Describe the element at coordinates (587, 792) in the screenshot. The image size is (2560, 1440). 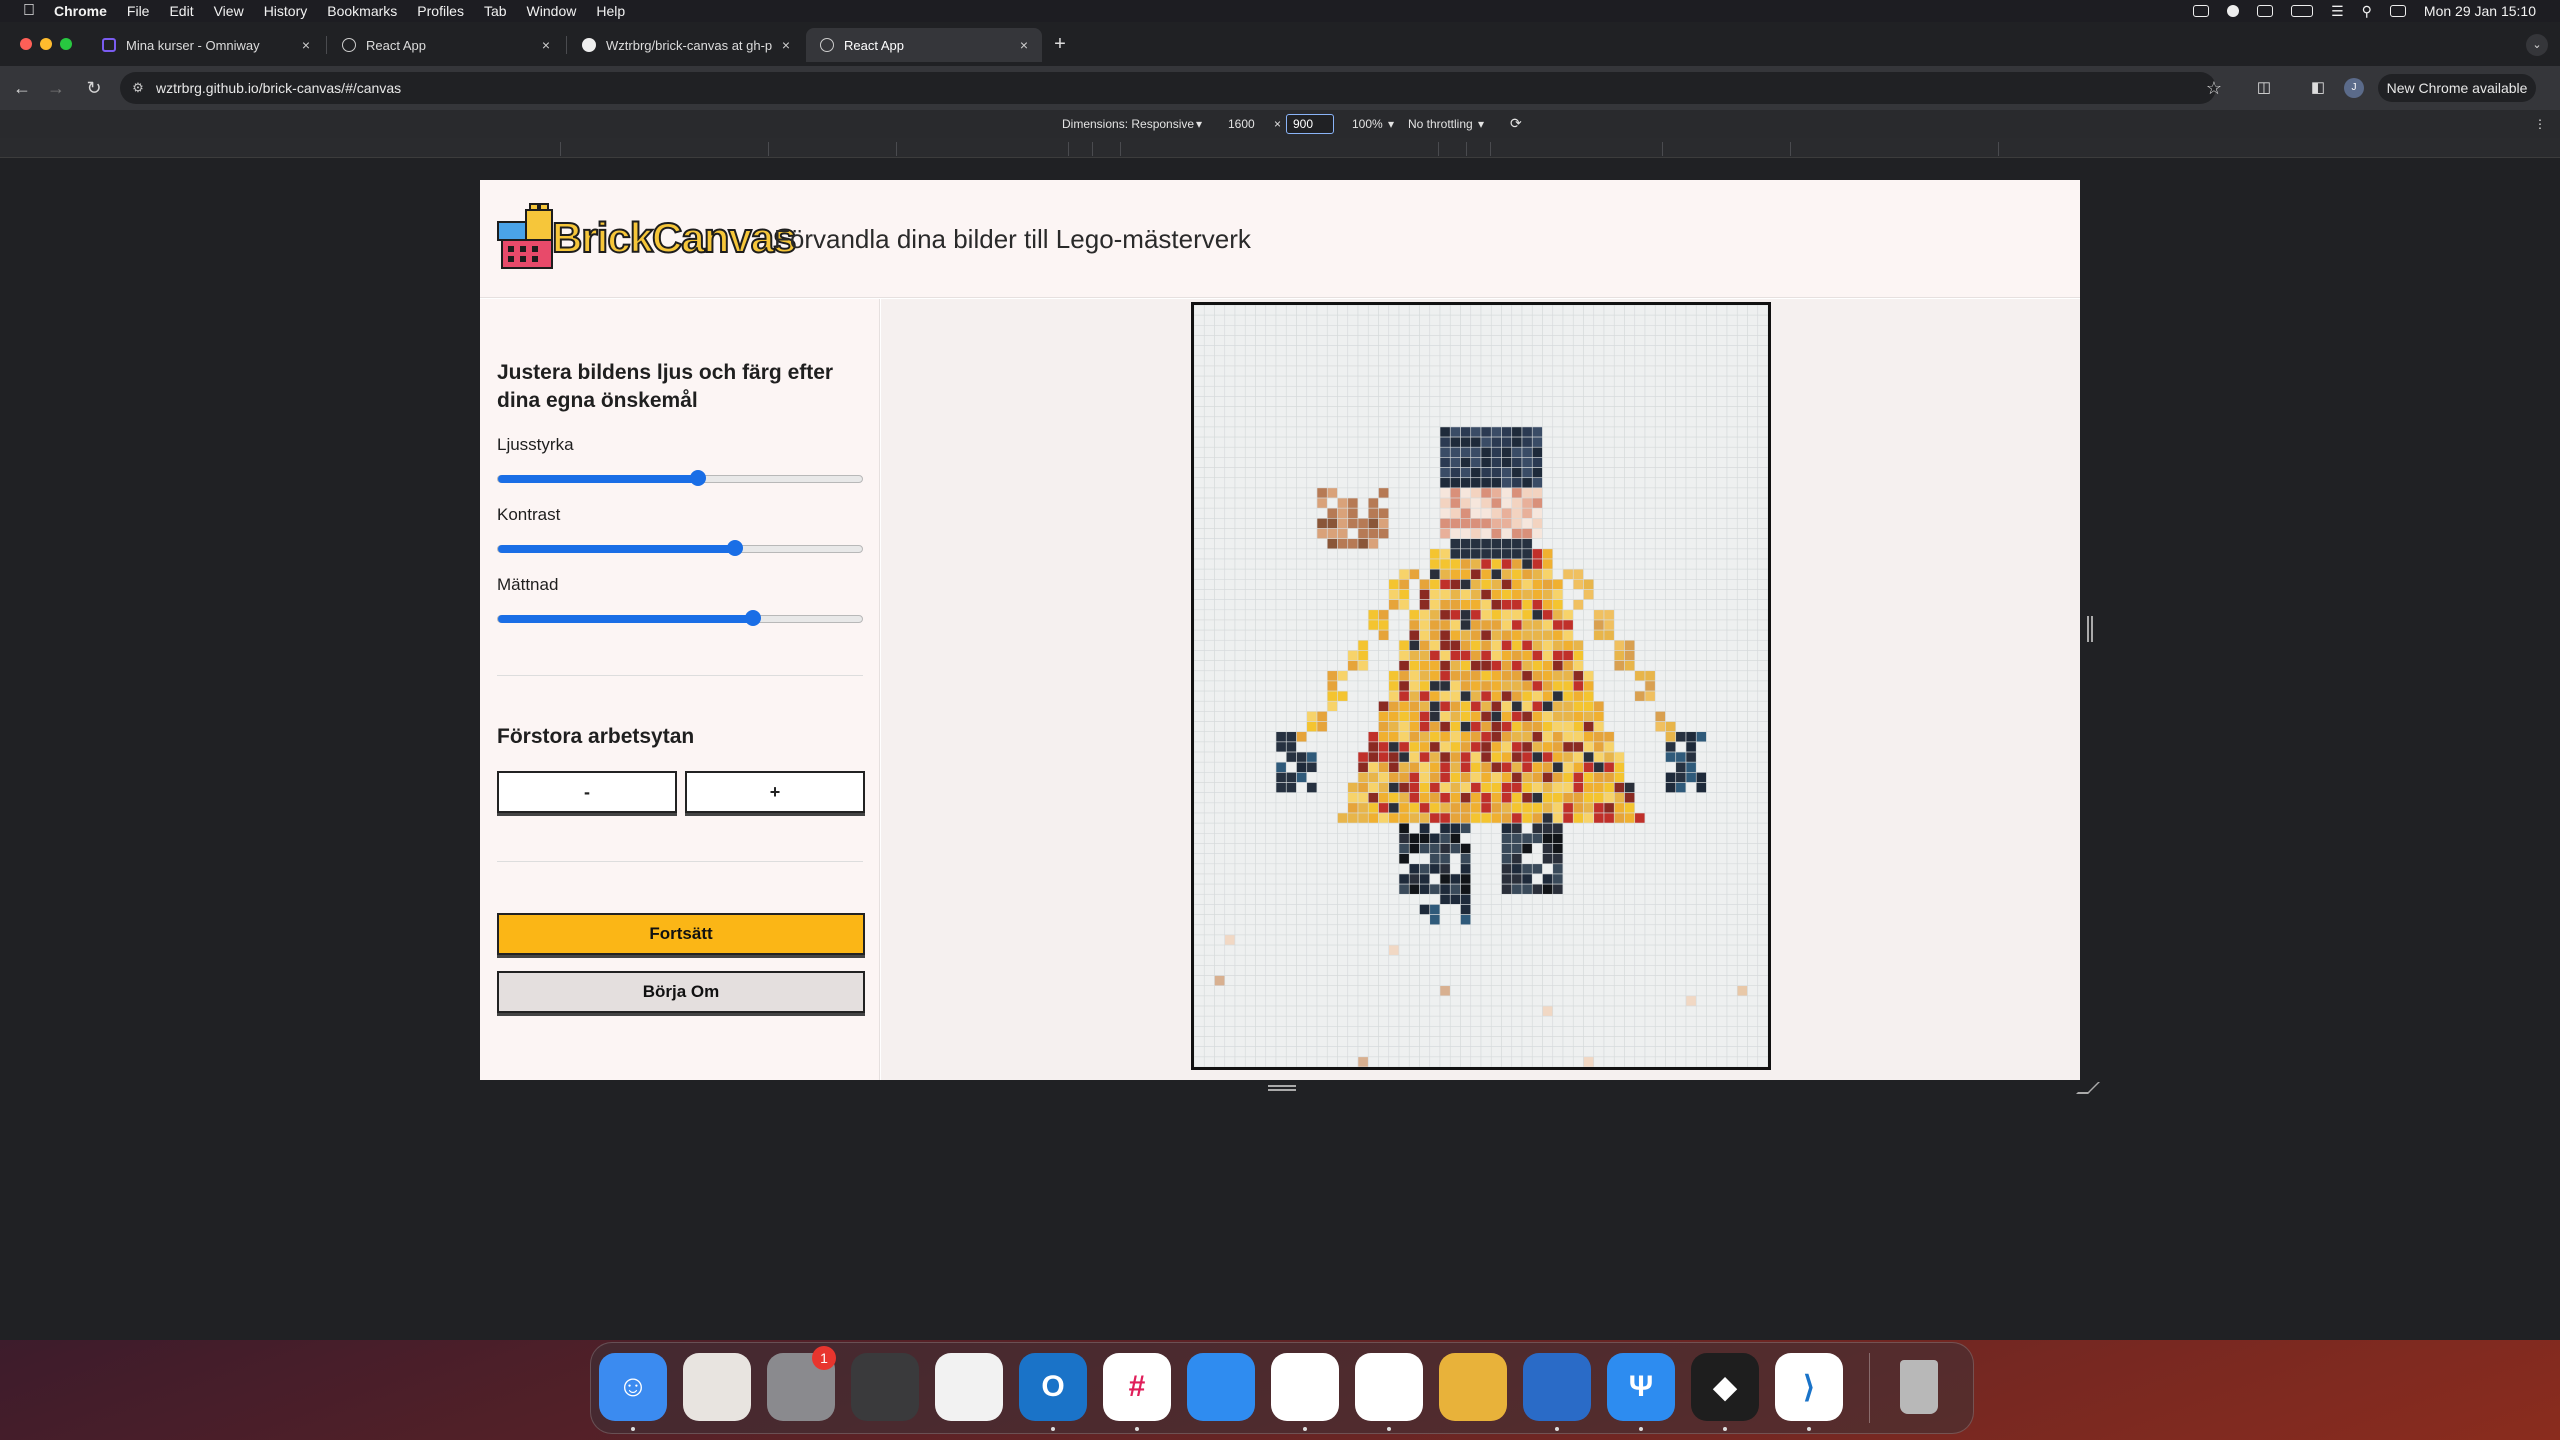
I see `zoom-out-button: -` at that location.